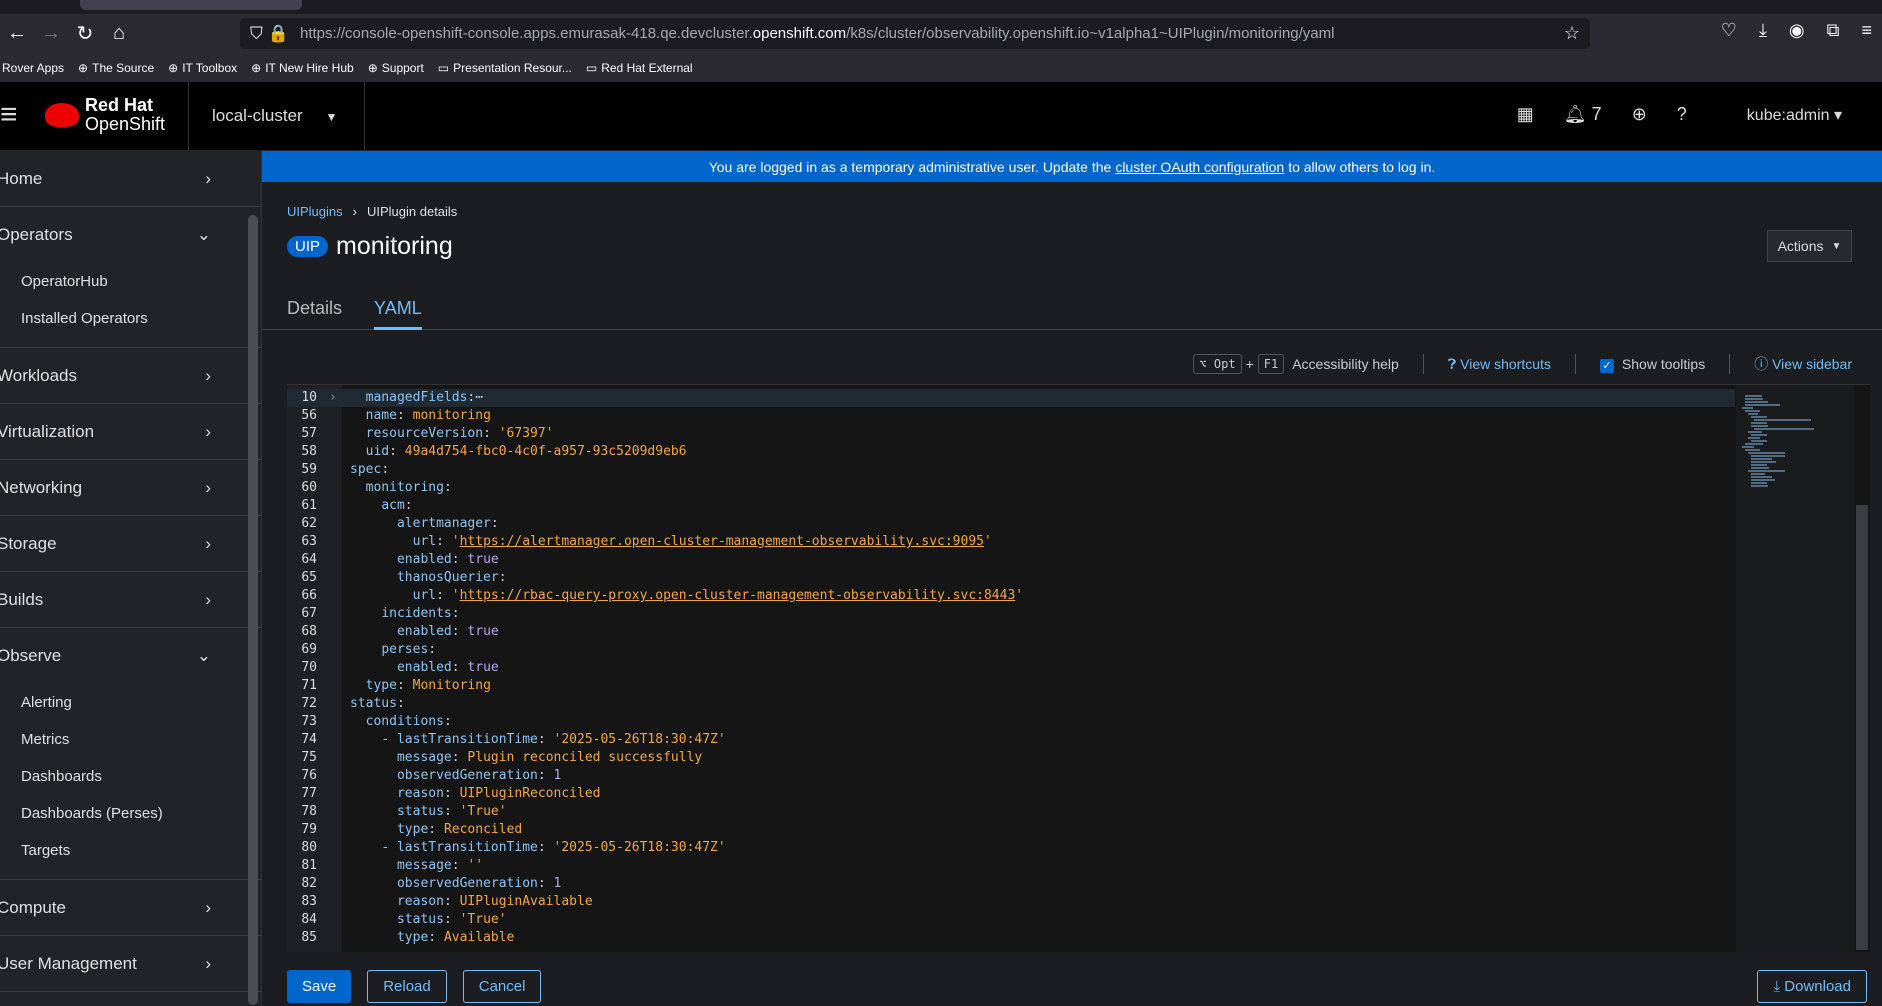  I want to click on yaml-line: 56 name: monitoring, so click(1011, 416).